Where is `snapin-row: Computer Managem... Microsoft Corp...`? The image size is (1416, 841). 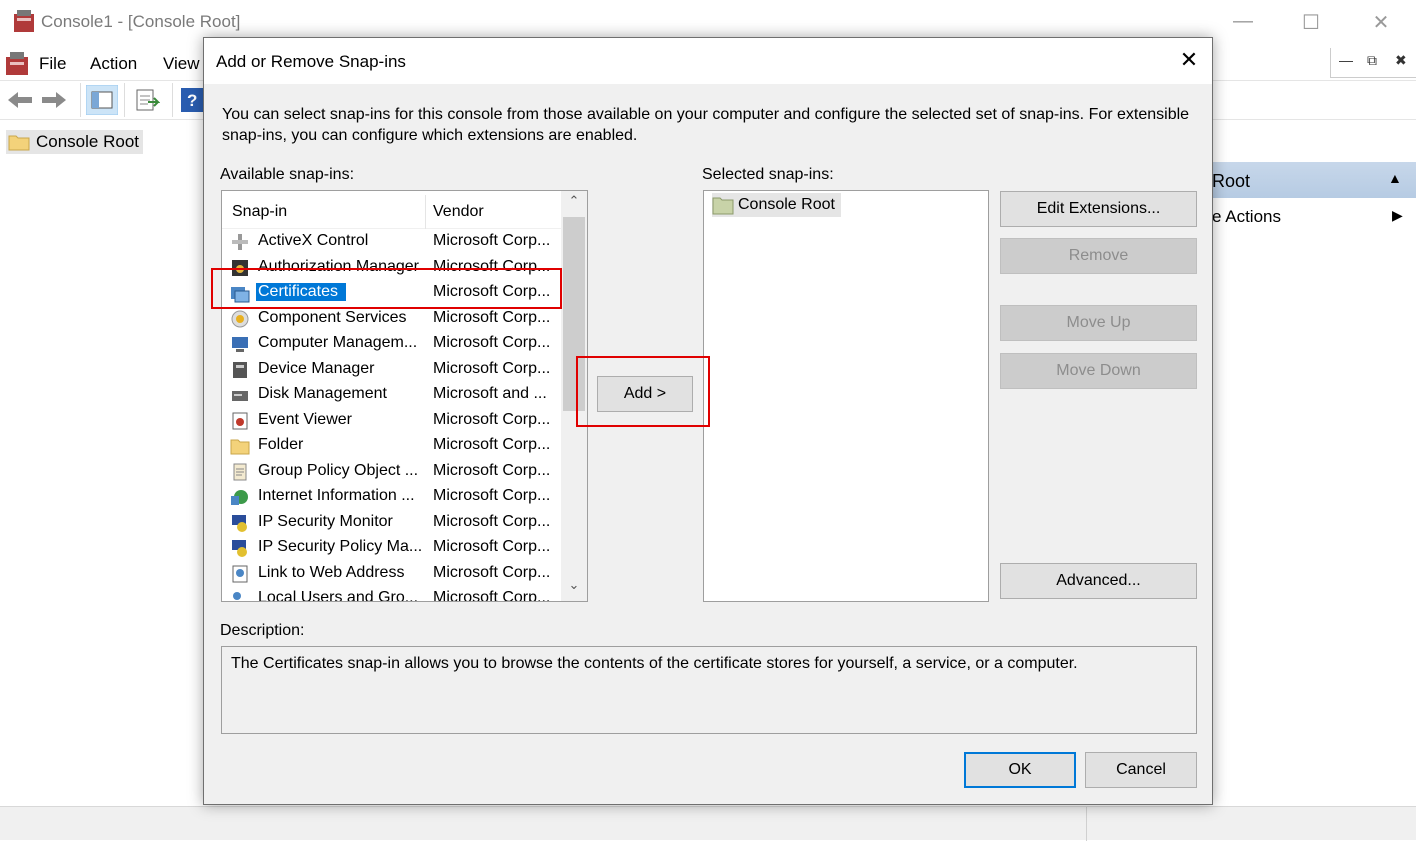
snapin-row: Computer Managem... Microsoft Corp... is located at coordinates (392, 344).